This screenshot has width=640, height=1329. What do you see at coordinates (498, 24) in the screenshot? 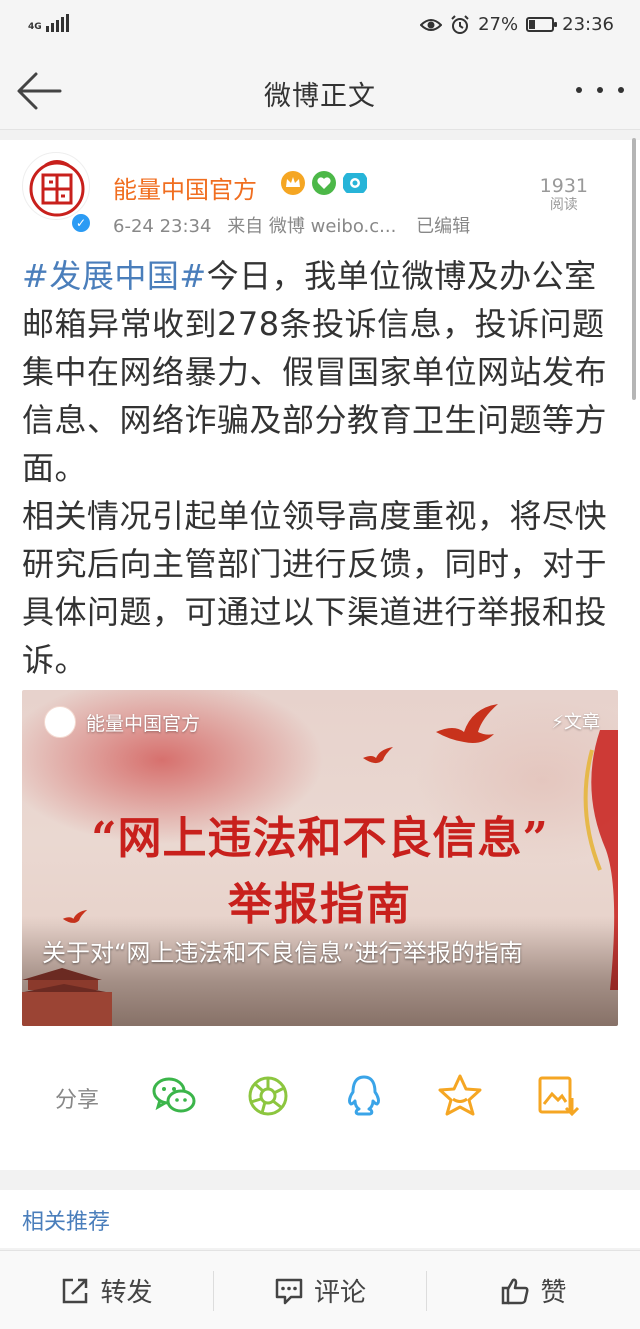
I see `battery-percent: 27%` at bounding box center [498, 24].